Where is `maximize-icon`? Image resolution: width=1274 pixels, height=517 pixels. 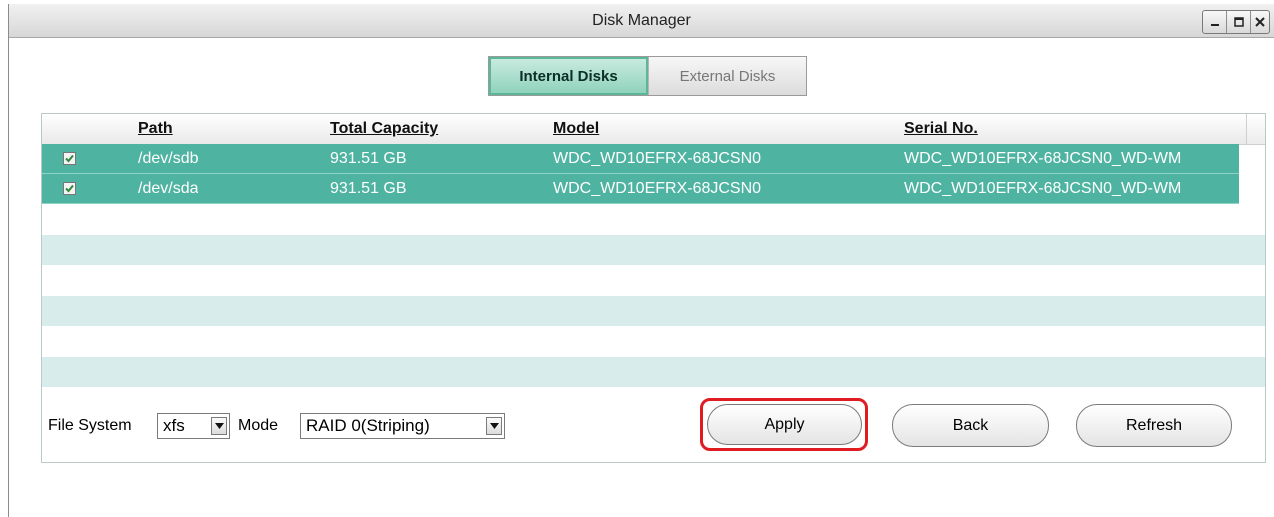 maximize-icon is located at coordinates (1239, 22).